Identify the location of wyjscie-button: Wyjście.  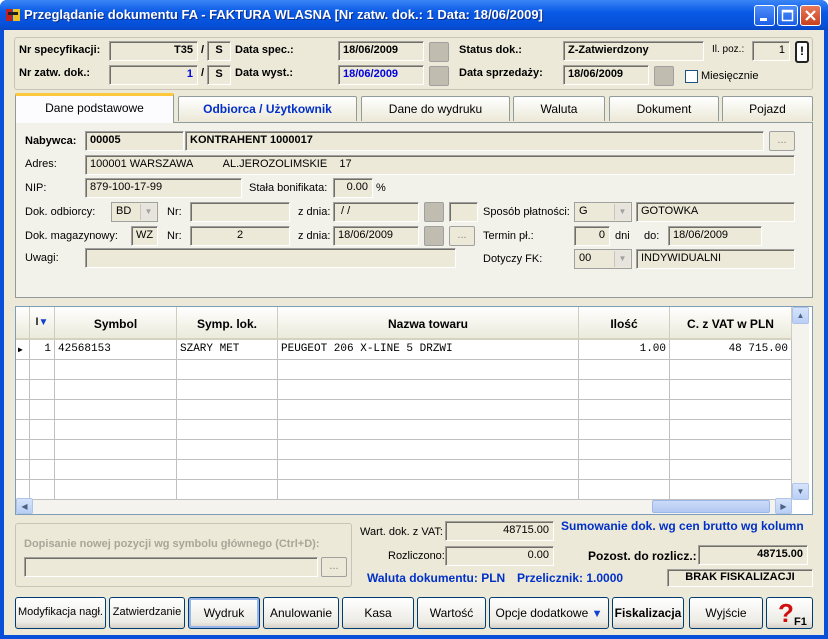
(726, 613).